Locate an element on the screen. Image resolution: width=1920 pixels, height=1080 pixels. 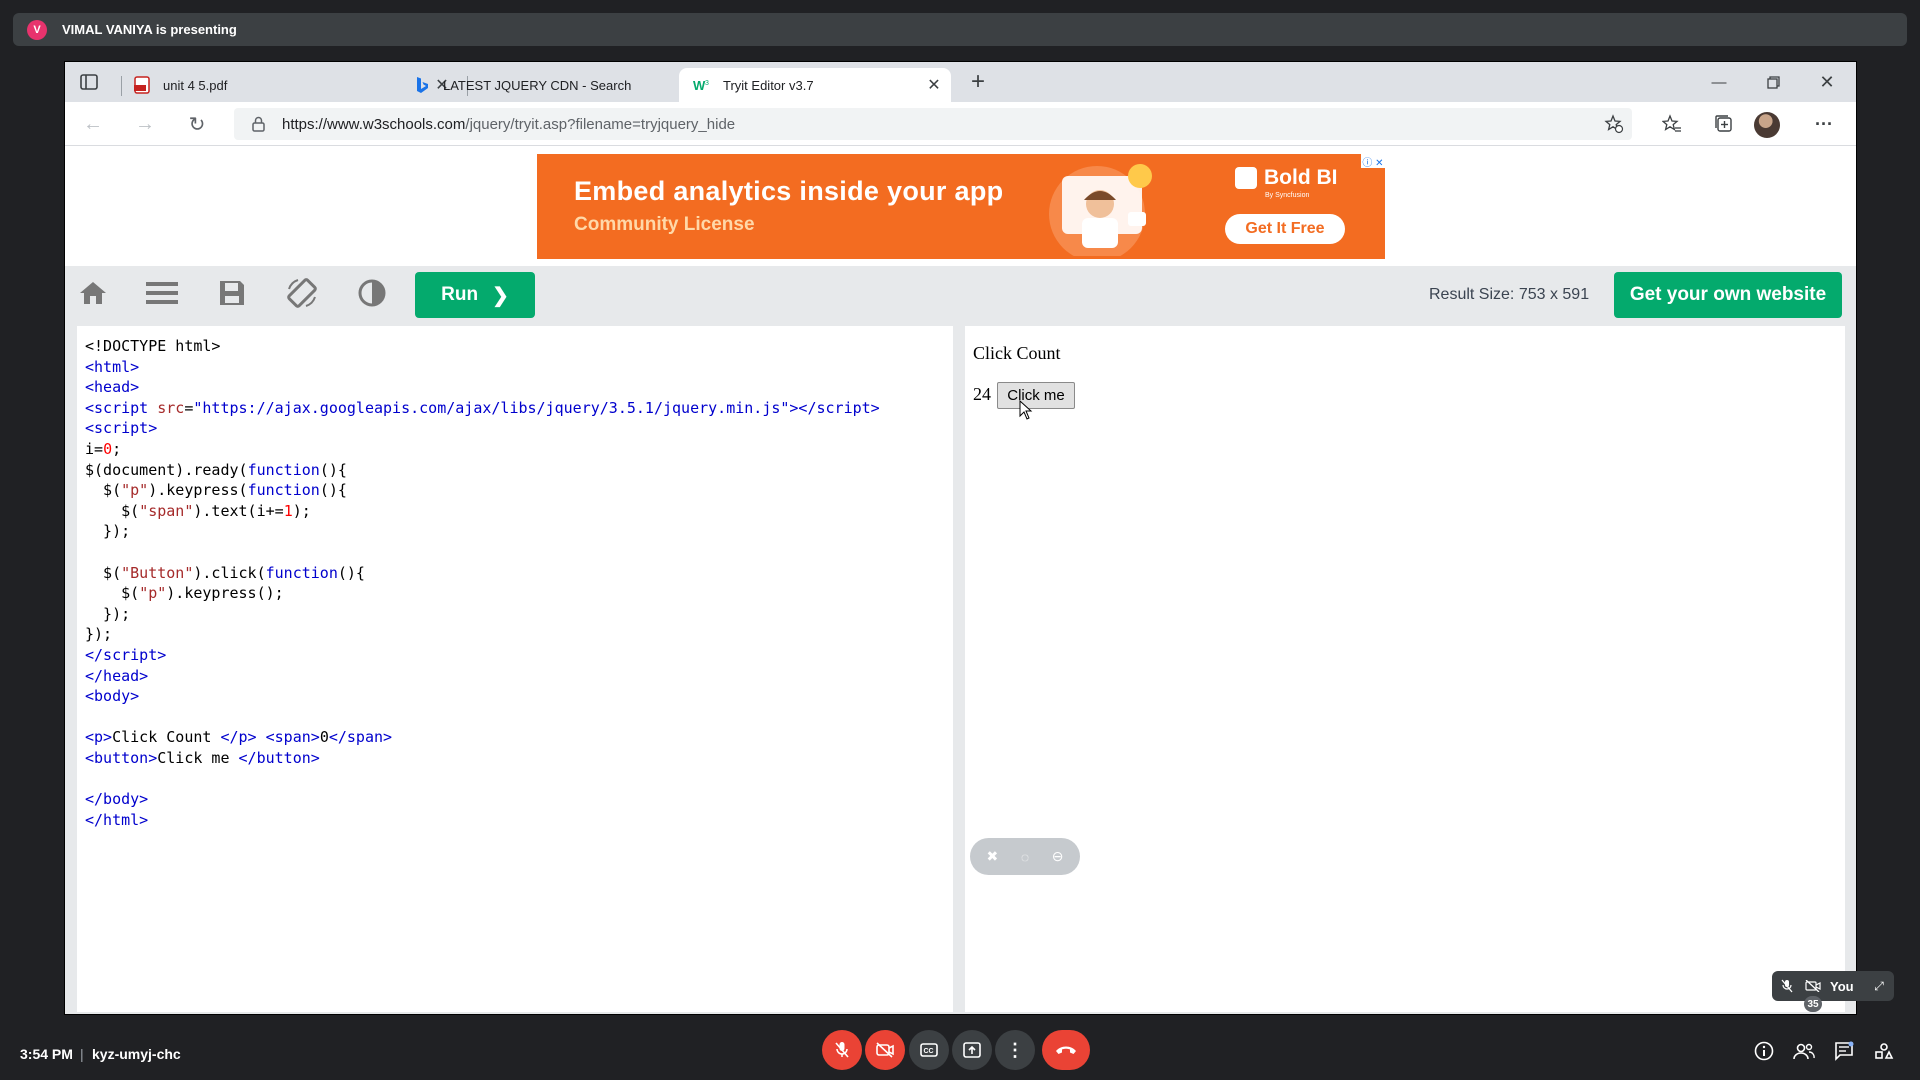
more-options-button: ⋮ is located at coordinates (1015, 1050).